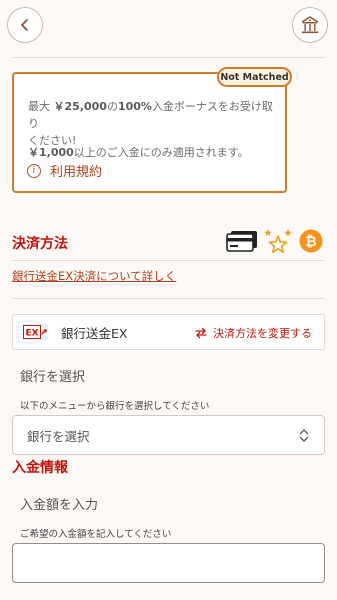 This screenshot has width=337, height=600. Describe the element at coordinates (168, 435) in the screenshot. I see `bank-select-dropdown: 銀行を選択` at that location.